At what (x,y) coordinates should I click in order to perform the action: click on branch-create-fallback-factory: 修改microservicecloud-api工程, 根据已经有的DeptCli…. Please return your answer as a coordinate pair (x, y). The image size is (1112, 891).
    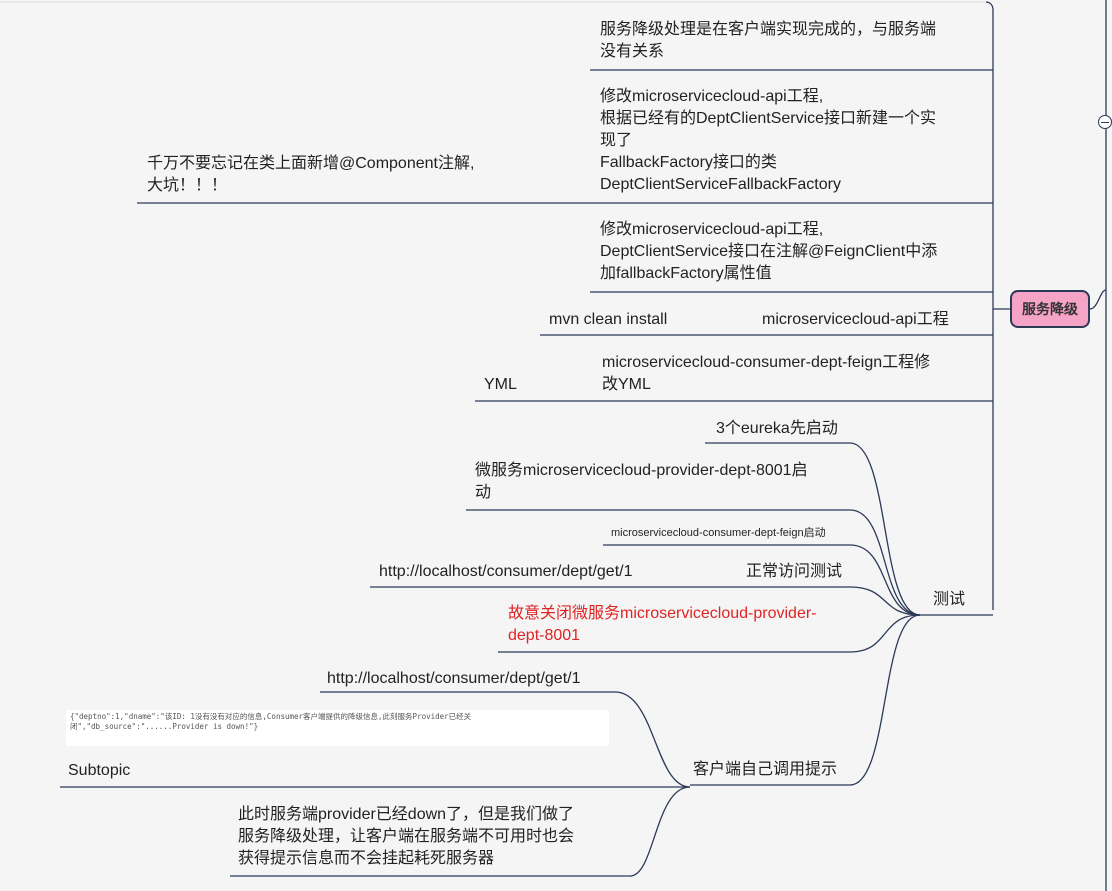
    Looking at the image, I should click on (768, 141).